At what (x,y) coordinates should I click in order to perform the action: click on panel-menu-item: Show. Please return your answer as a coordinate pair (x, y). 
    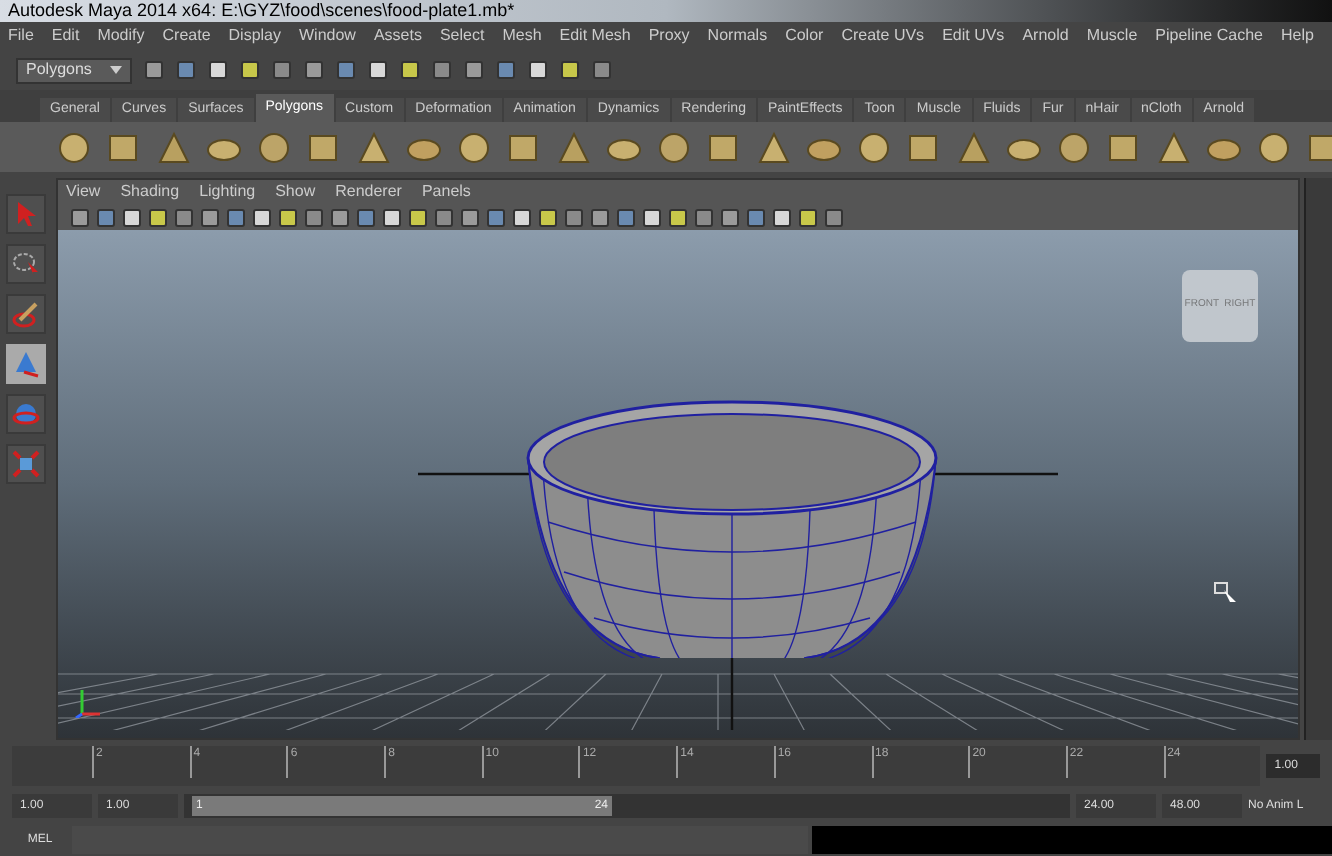
    Looking at the image, I should click on (295, 192).